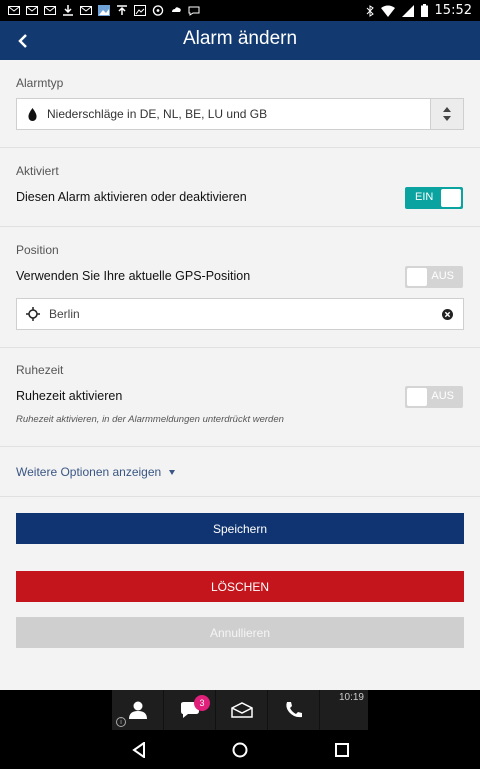 The image size is (480, 769). I want to click on tray-chat-button: 3, so click(190, 710).